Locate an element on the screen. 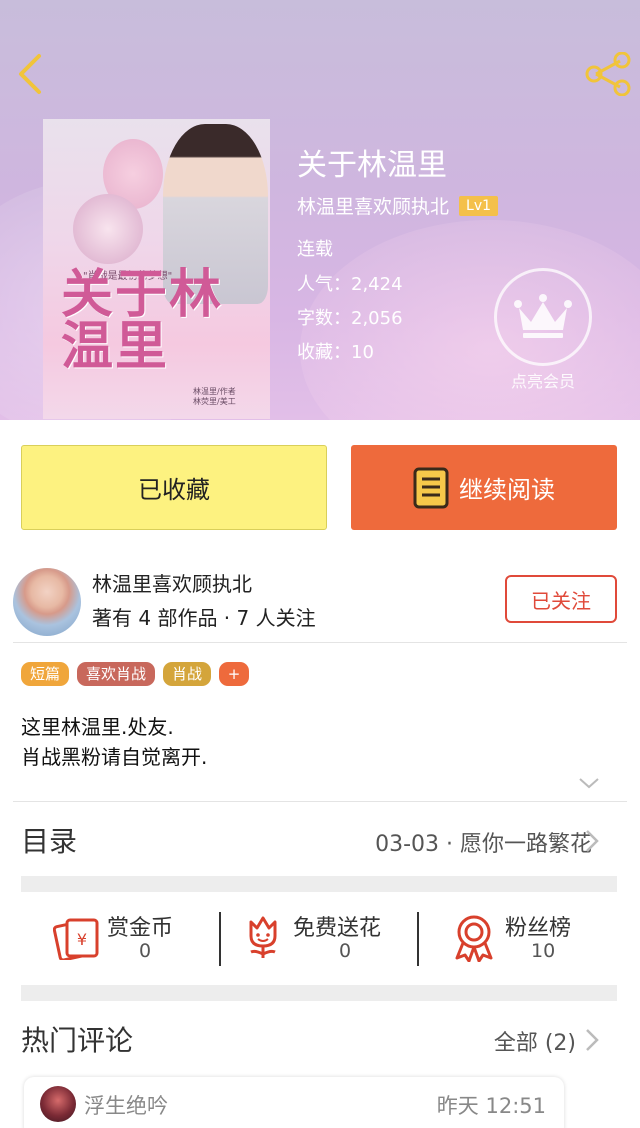 This screenshot has height=1128, width=640. cover-credit-artist: 林荧里/美工 is located at coordinates (214, 401).